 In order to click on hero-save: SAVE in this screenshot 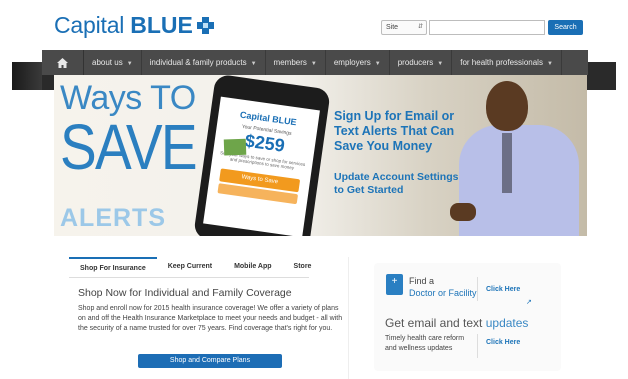, I will do `click(129, 147)`.